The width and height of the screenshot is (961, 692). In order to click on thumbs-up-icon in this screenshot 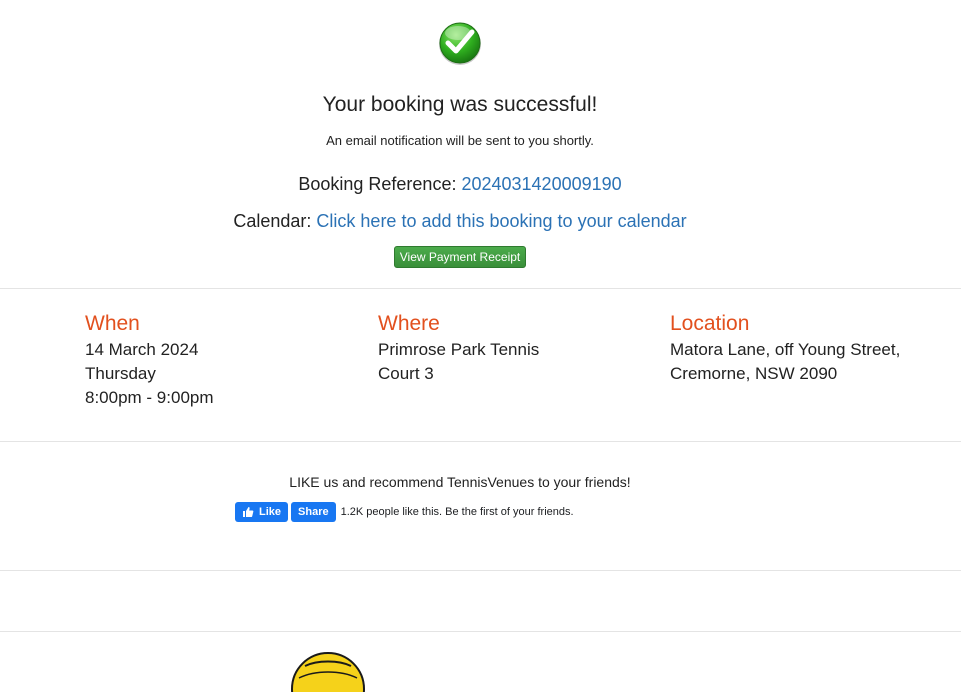, I will do `click(248, 512)`.